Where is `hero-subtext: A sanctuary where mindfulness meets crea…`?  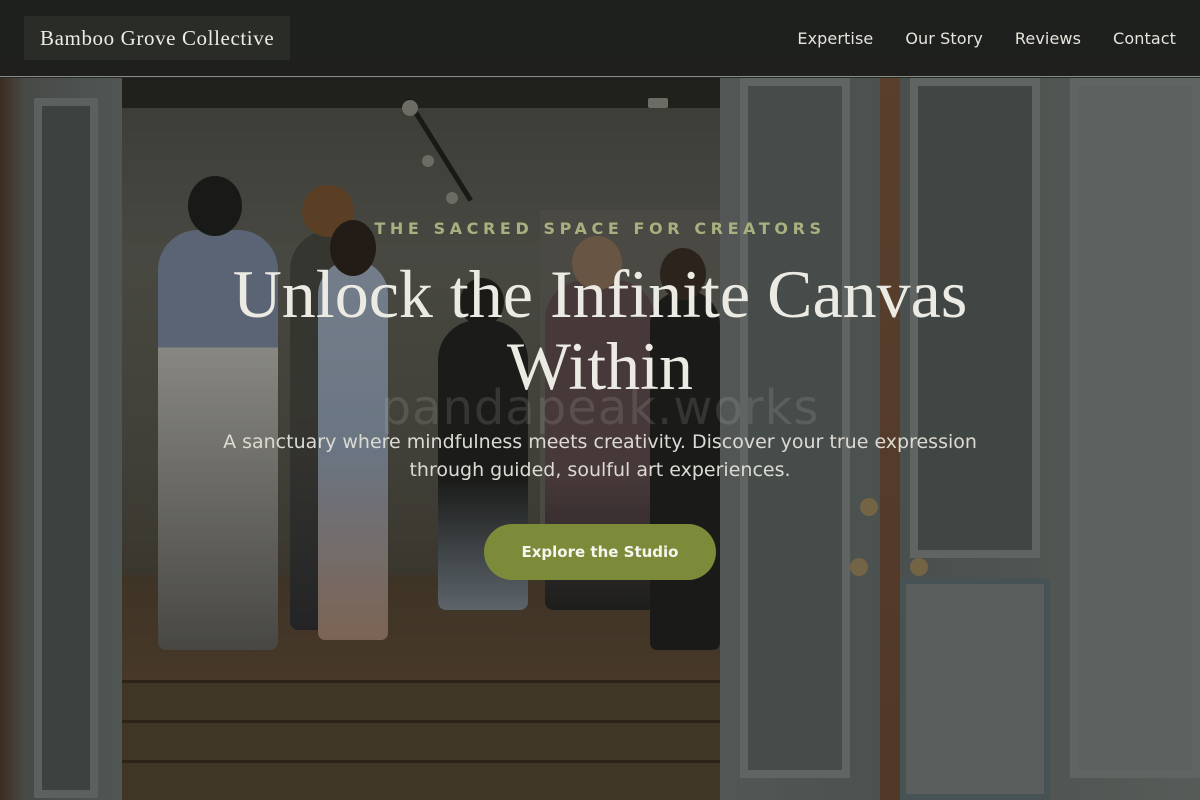
hero-subtext: A sanctuary where mindfulness meets crea… is located at coordinates (600, 456).